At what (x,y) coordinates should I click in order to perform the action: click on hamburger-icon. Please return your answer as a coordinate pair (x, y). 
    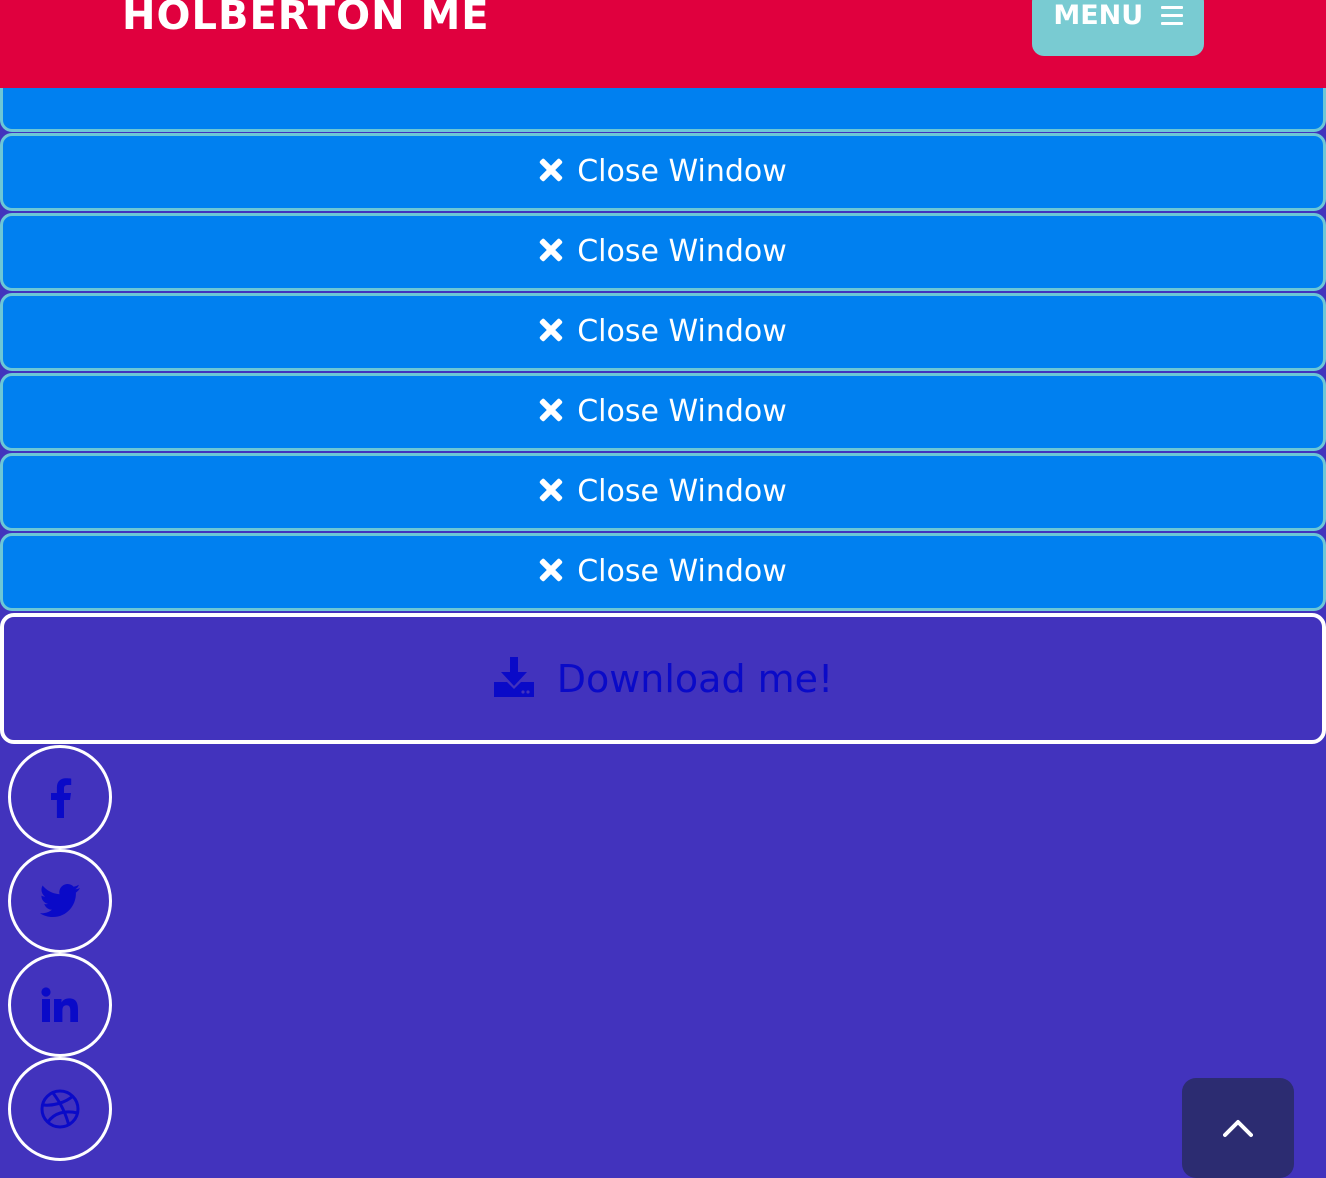
    Looking at the image, I should click on (1171, 15).